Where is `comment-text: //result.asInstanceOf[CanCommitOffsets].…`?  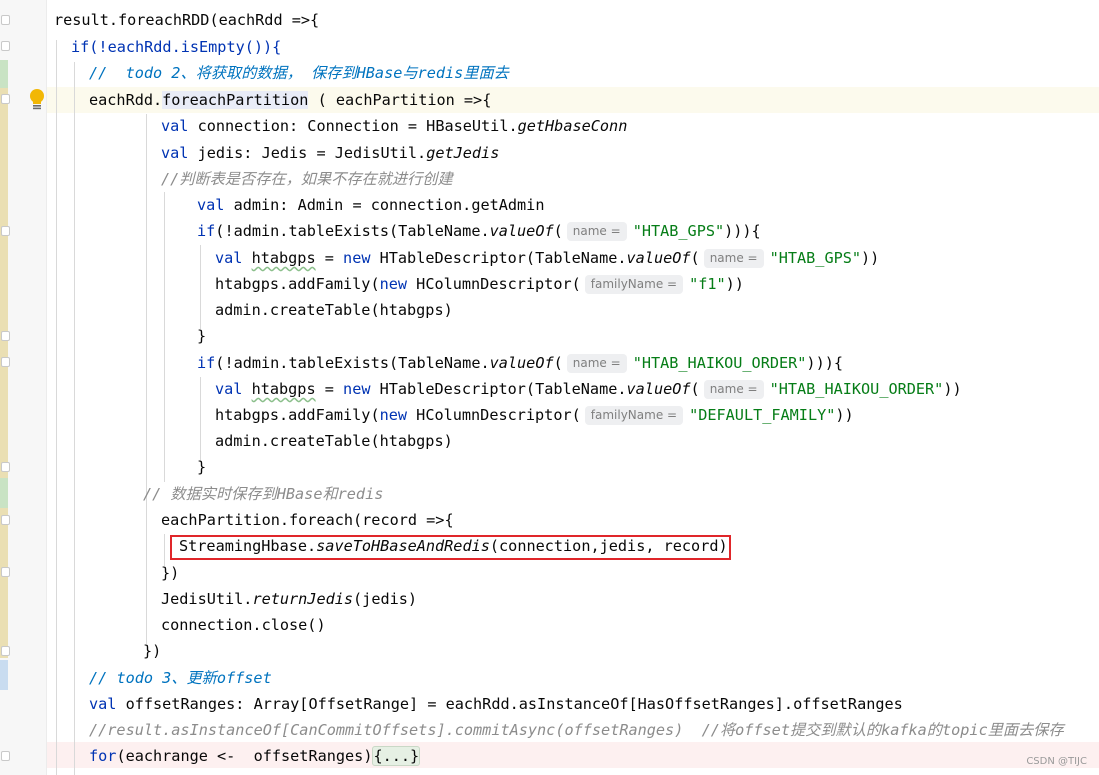 comment-text: //result.asInstanceOf[CanCommitOffsets].… is located at coordinates (576, 730).